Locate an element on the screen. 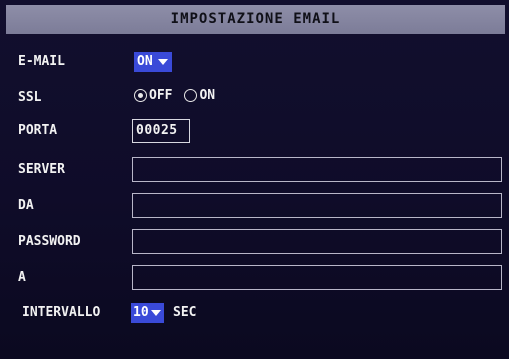 This screenshot has width=509, height=359. port-input: 00025 is located at coordinates (161, 131).